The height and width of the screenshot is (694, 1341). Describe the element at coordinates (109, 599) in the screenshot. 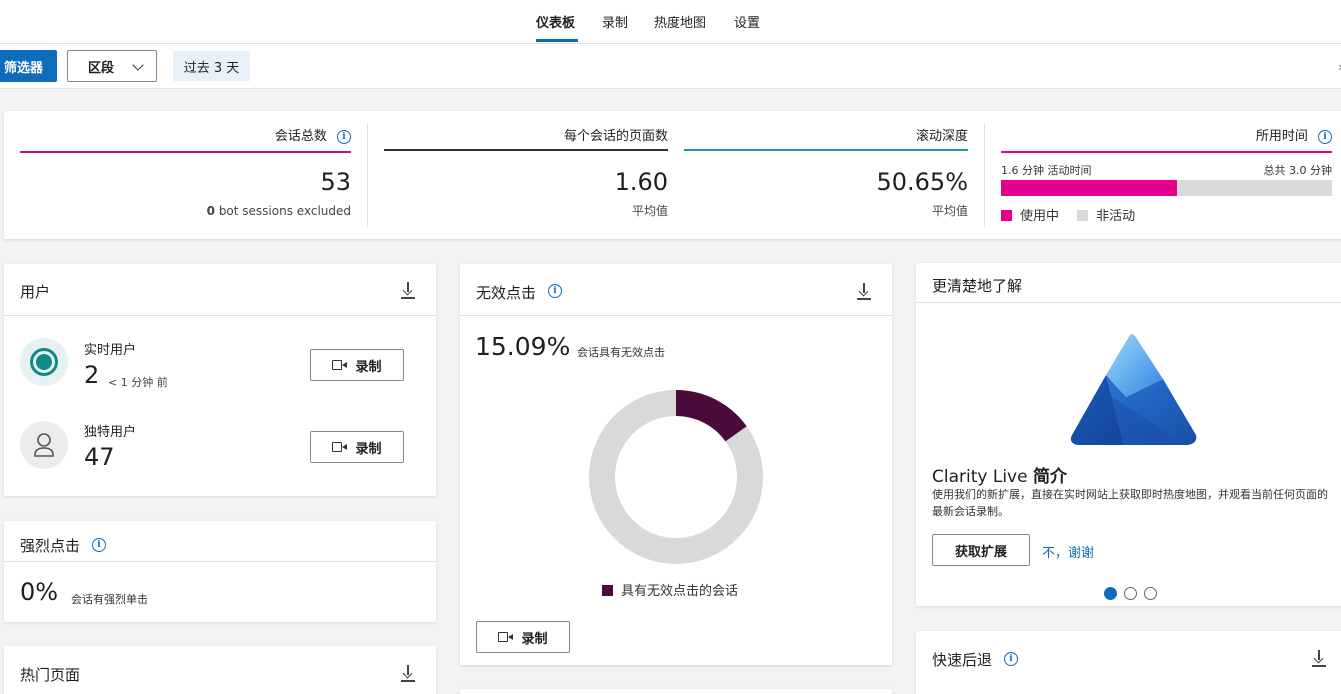

I see `rage-clicks-desc: 会话有强烈单击` at that location.